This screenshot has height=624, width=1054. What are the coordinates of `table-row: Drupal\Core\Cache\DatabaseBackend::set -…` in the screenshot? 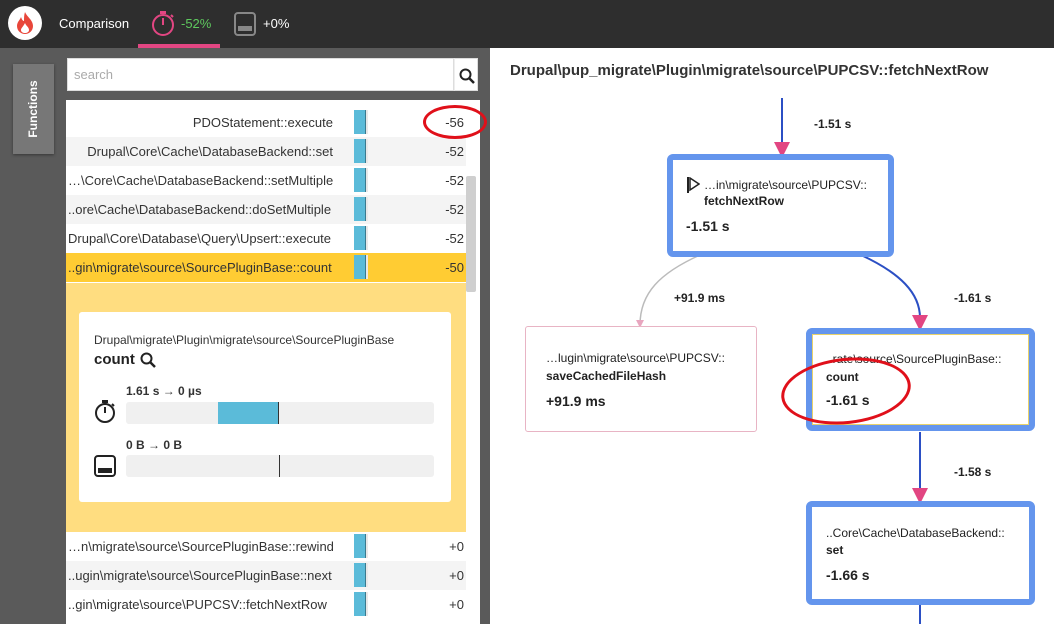 It's located at (266, 151).